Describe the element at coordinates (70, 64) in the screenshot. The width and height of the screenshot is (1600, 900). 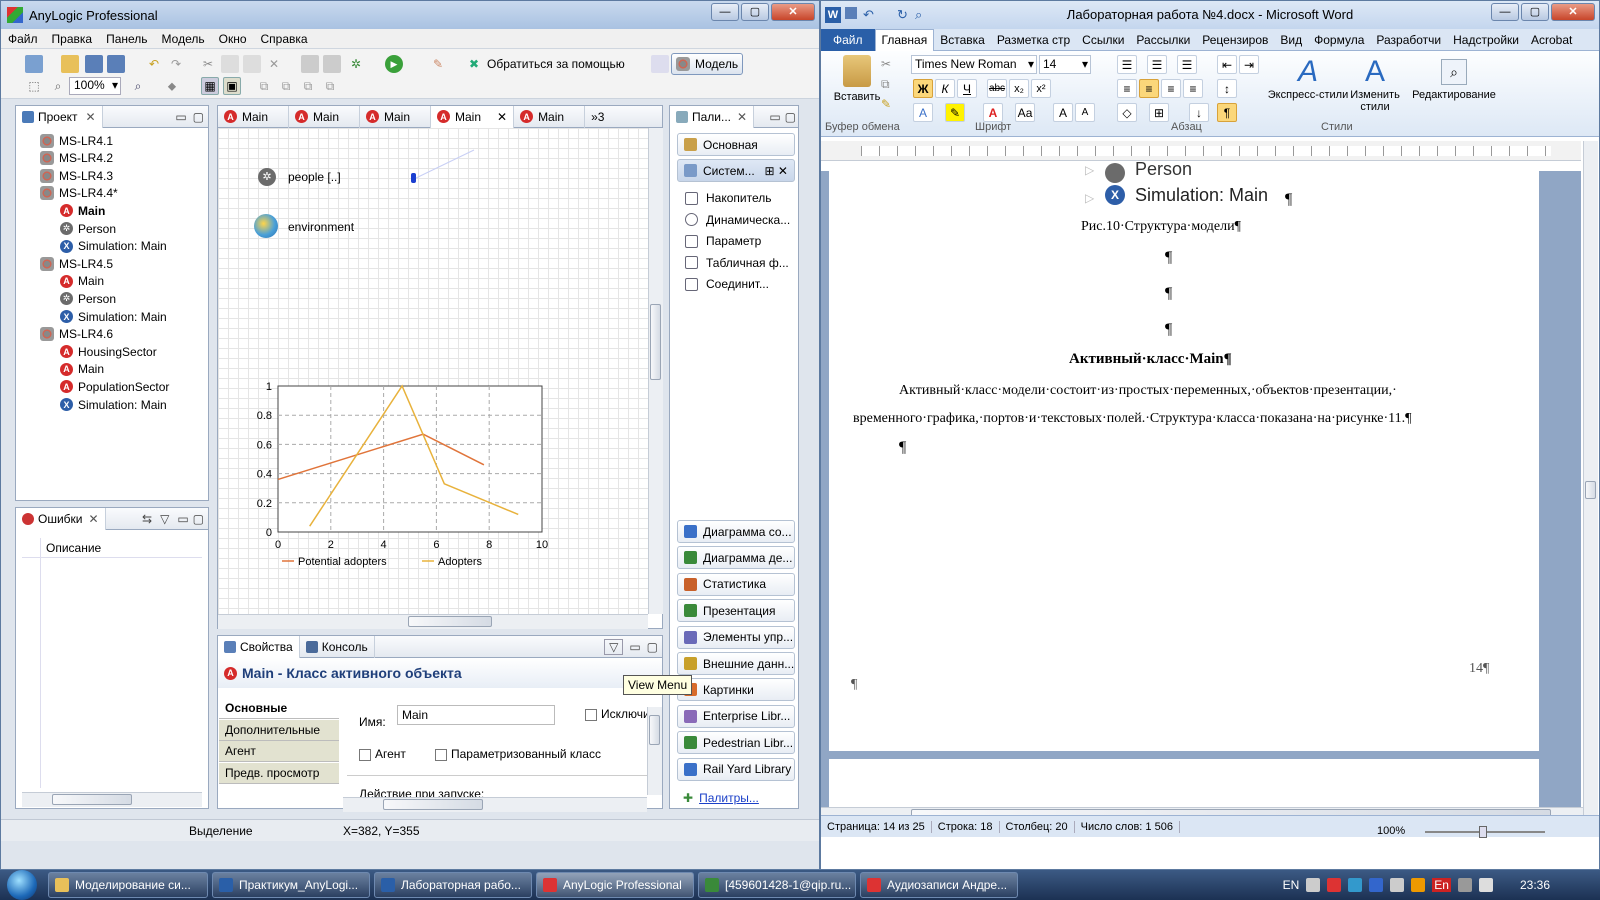
I see `open-icon` at that location.